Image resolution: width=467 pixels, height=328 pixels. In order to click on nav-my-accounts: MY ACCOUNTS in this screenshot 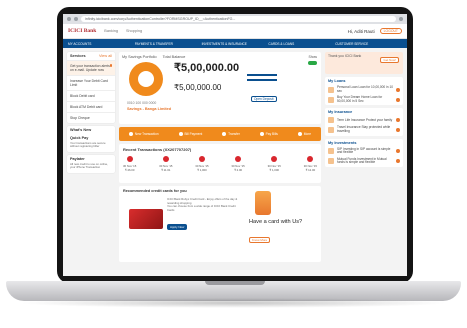, I will do `click(101, 44)`.